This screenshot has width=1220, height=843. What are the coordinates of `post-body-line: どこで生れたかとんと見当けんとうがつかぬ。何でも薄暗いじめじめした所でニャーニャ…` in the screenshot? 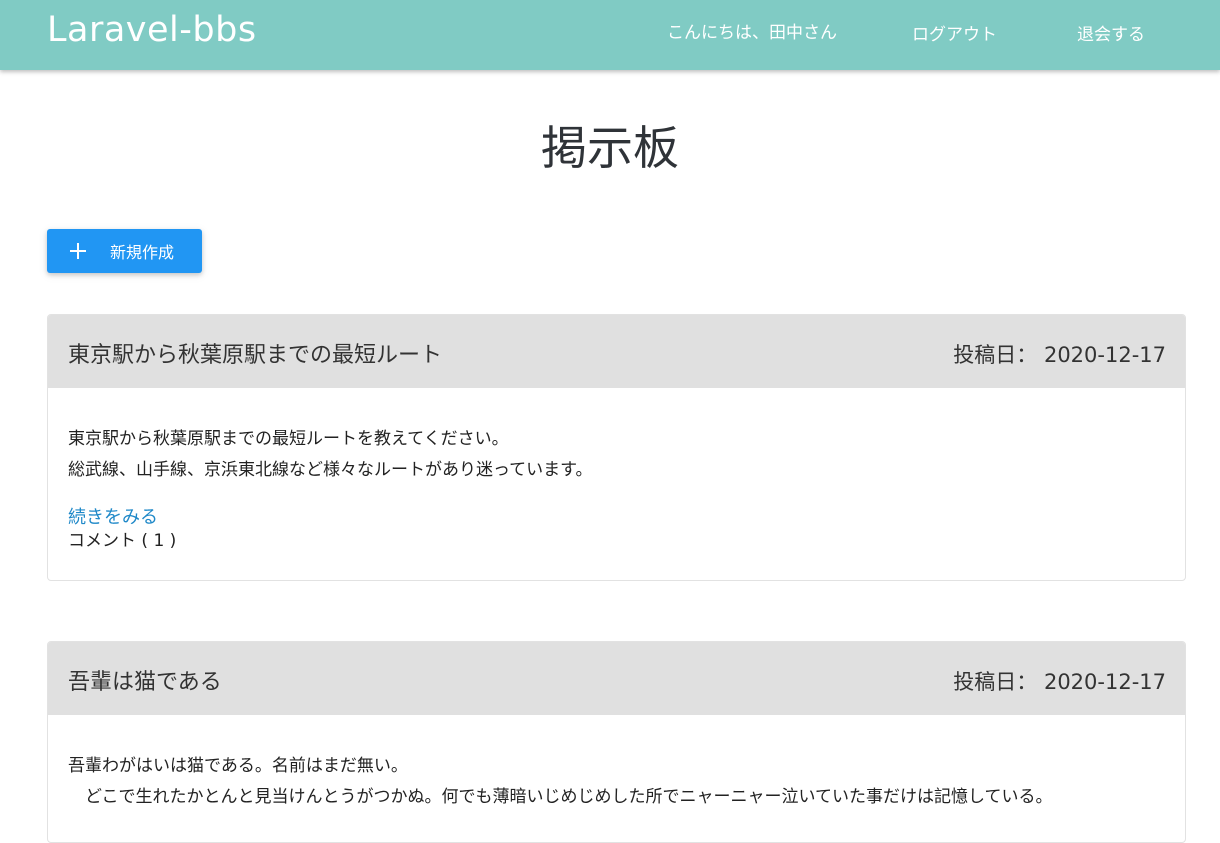 It's located at (560, 797).